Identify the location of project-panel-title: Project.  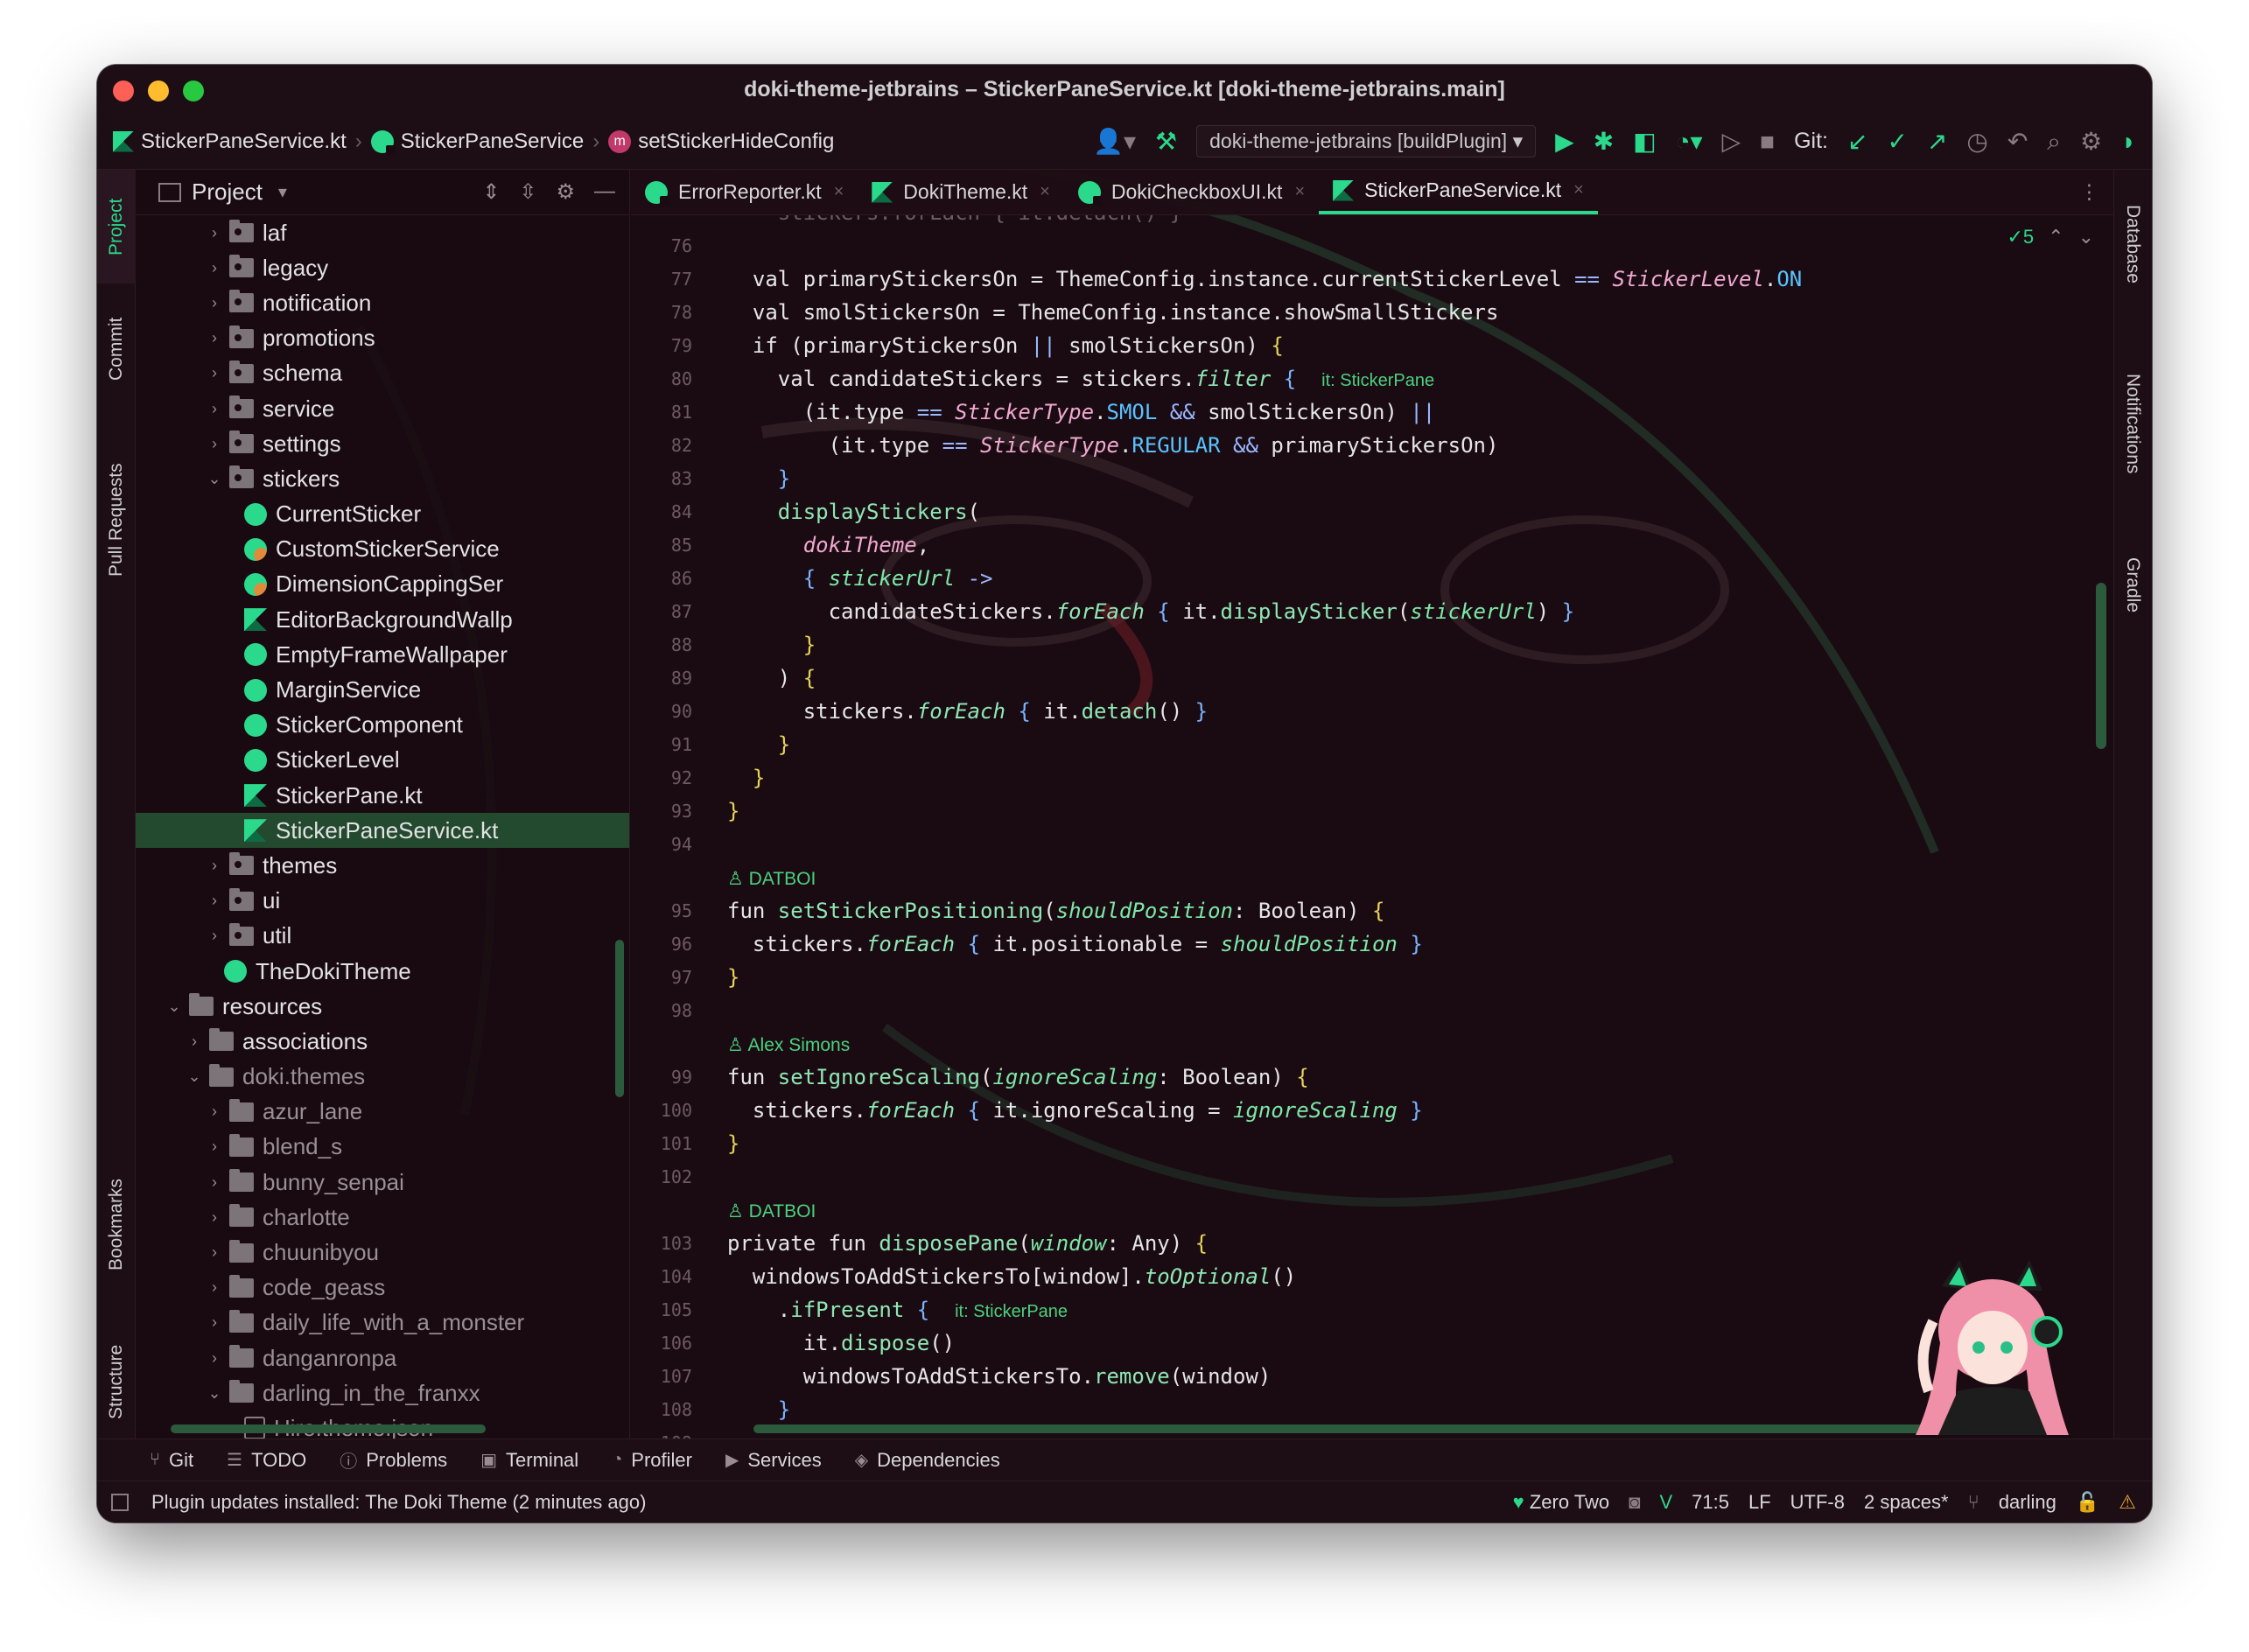
(228, 192).